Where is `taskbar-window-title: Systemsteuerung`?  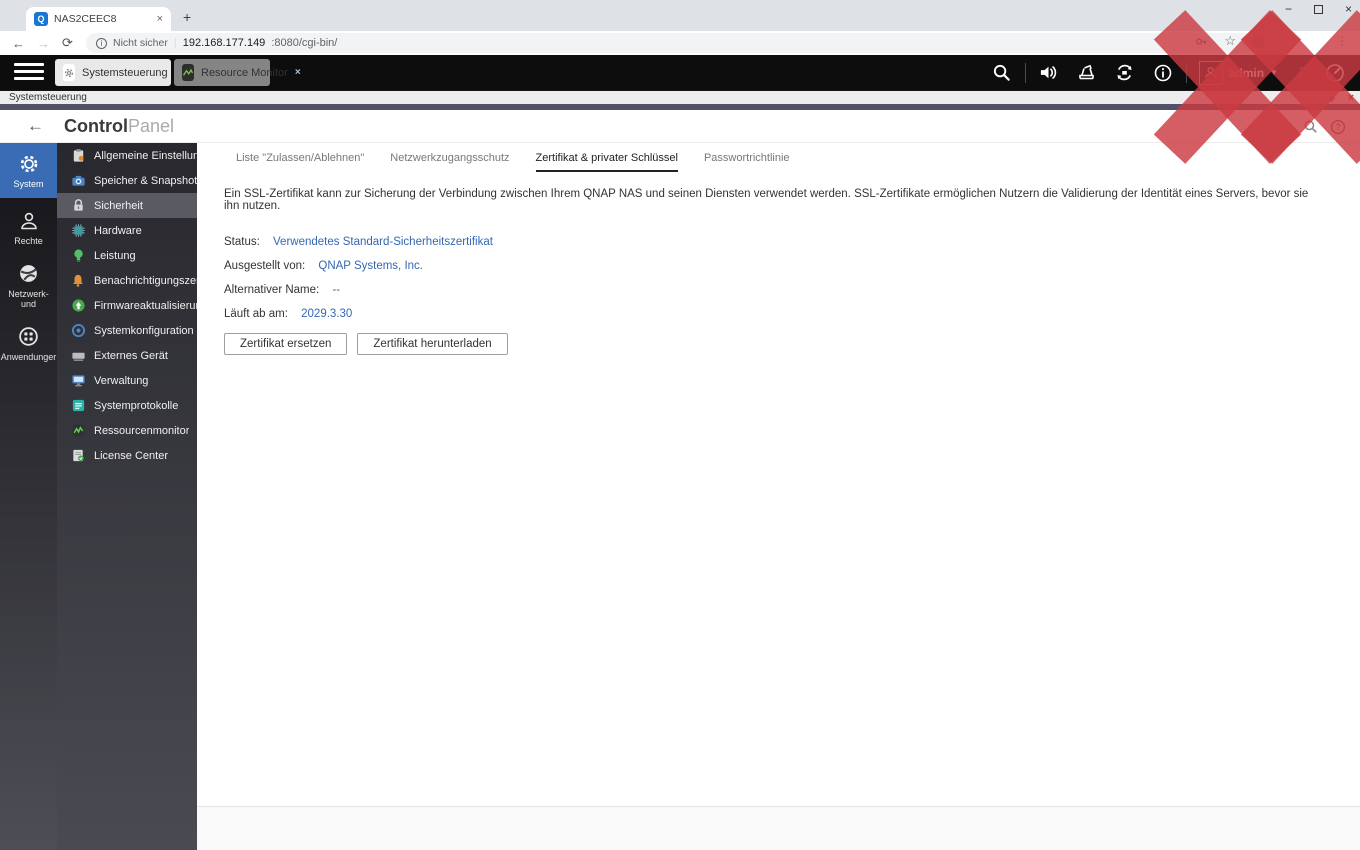 taskbar-window-title: Systemsteuerung is located at coordinates (48, 97).